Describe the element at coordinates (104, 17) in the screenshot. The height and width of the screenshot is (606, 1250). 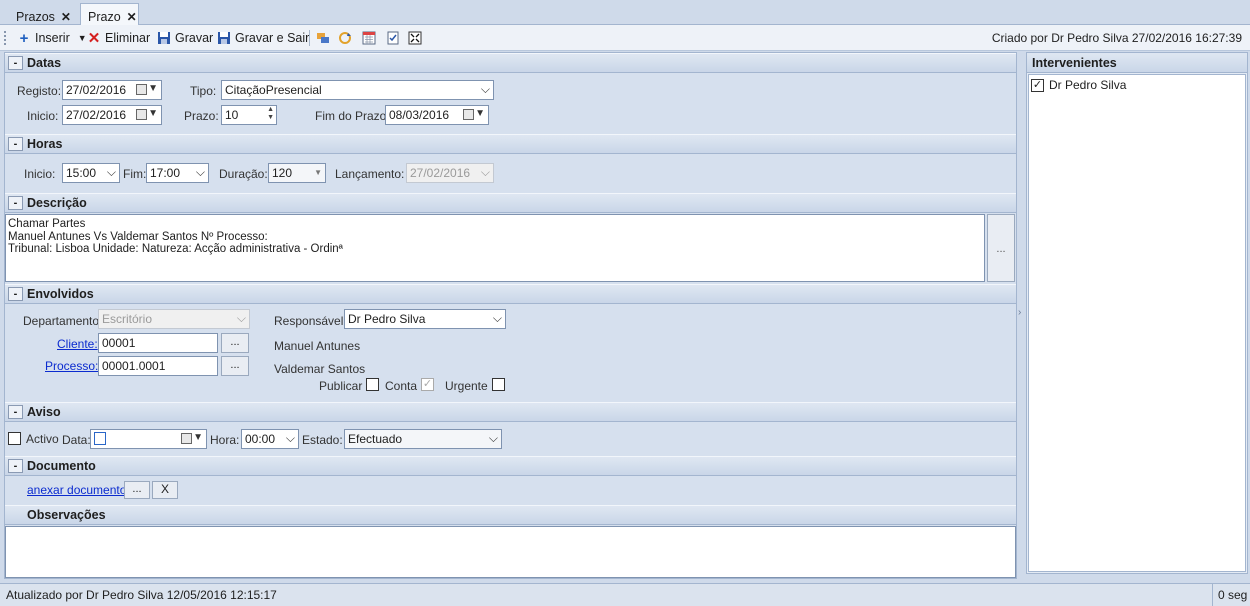
I see `tab-label: Prazo` at that location.